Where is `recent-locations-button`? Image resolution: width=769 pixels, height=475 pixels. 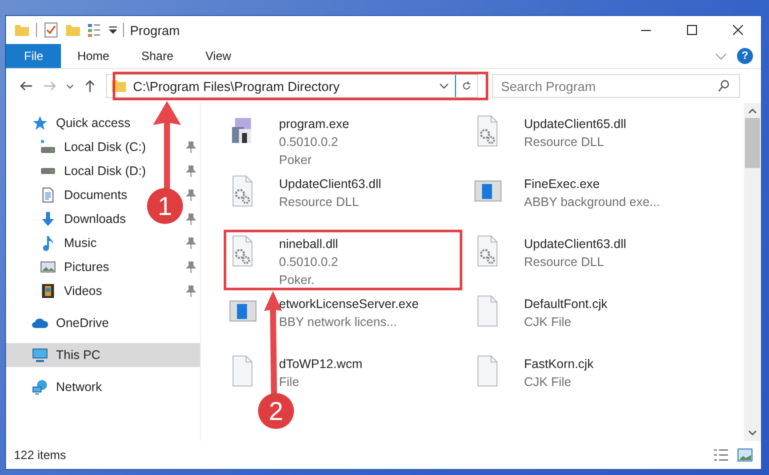
recent-locations-button is located at coordinates (70, 86).